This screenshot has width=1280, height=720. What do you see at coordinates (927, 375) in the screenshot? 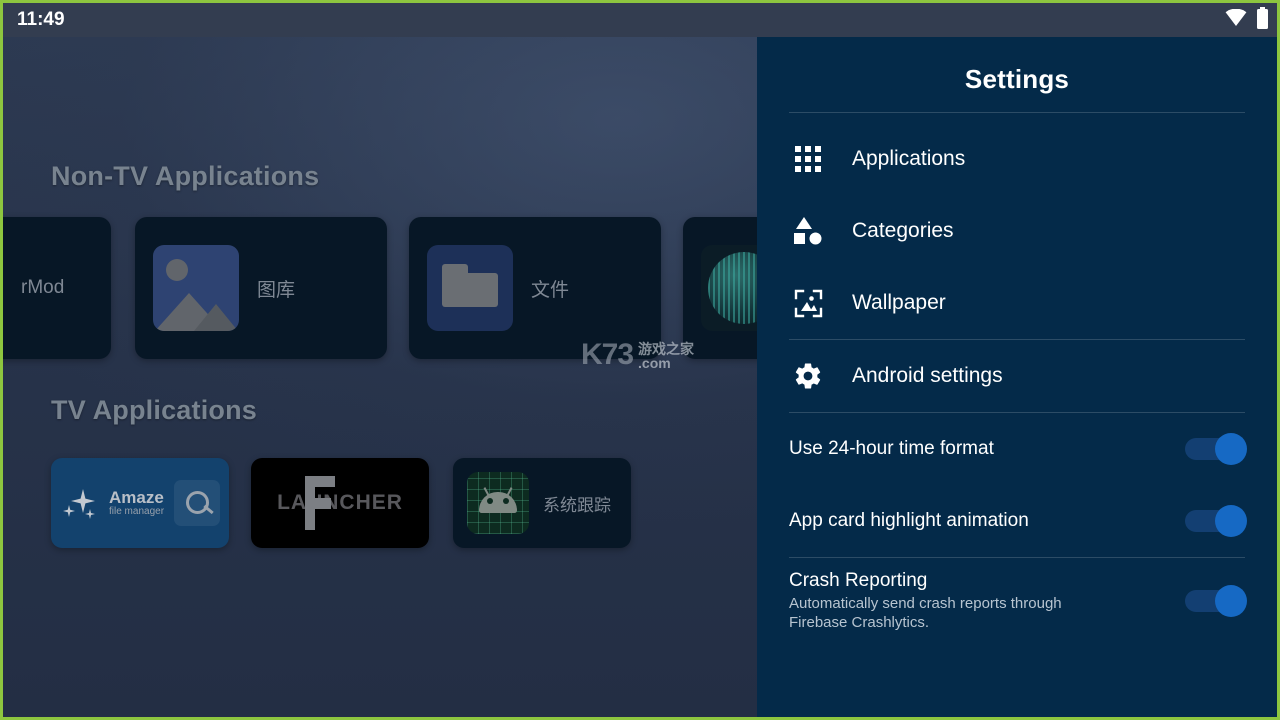
I see `settings-item-label: Android settings` at bounding box center [927, 375].